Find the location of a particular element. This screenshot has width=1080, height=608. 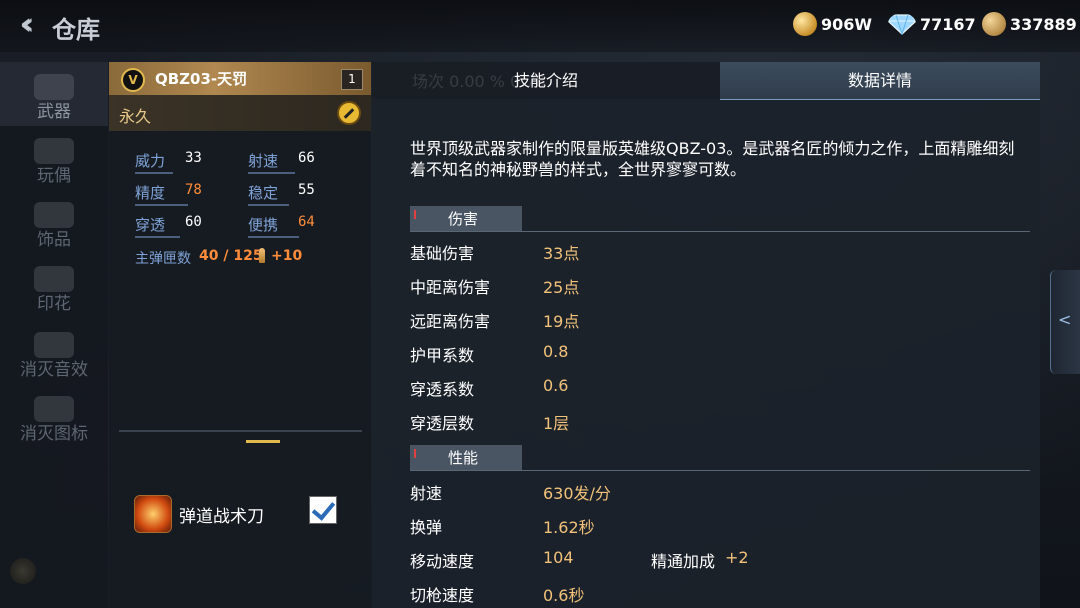

page-title: 仓库 is located at coordinates (76, 30).